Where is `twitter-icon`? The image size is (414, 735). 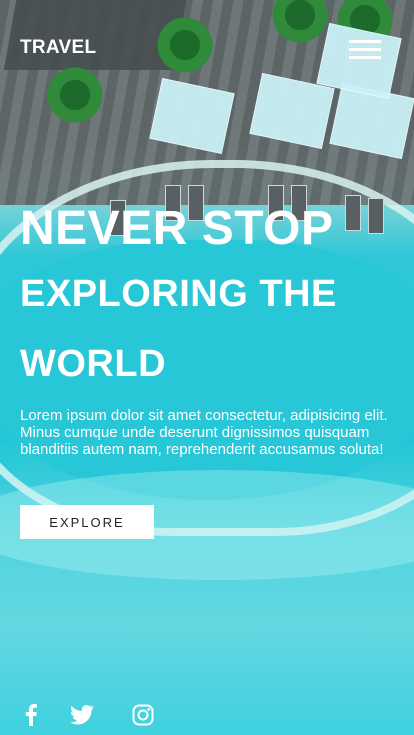 twitter-icon is located at coordinates (82, 715).